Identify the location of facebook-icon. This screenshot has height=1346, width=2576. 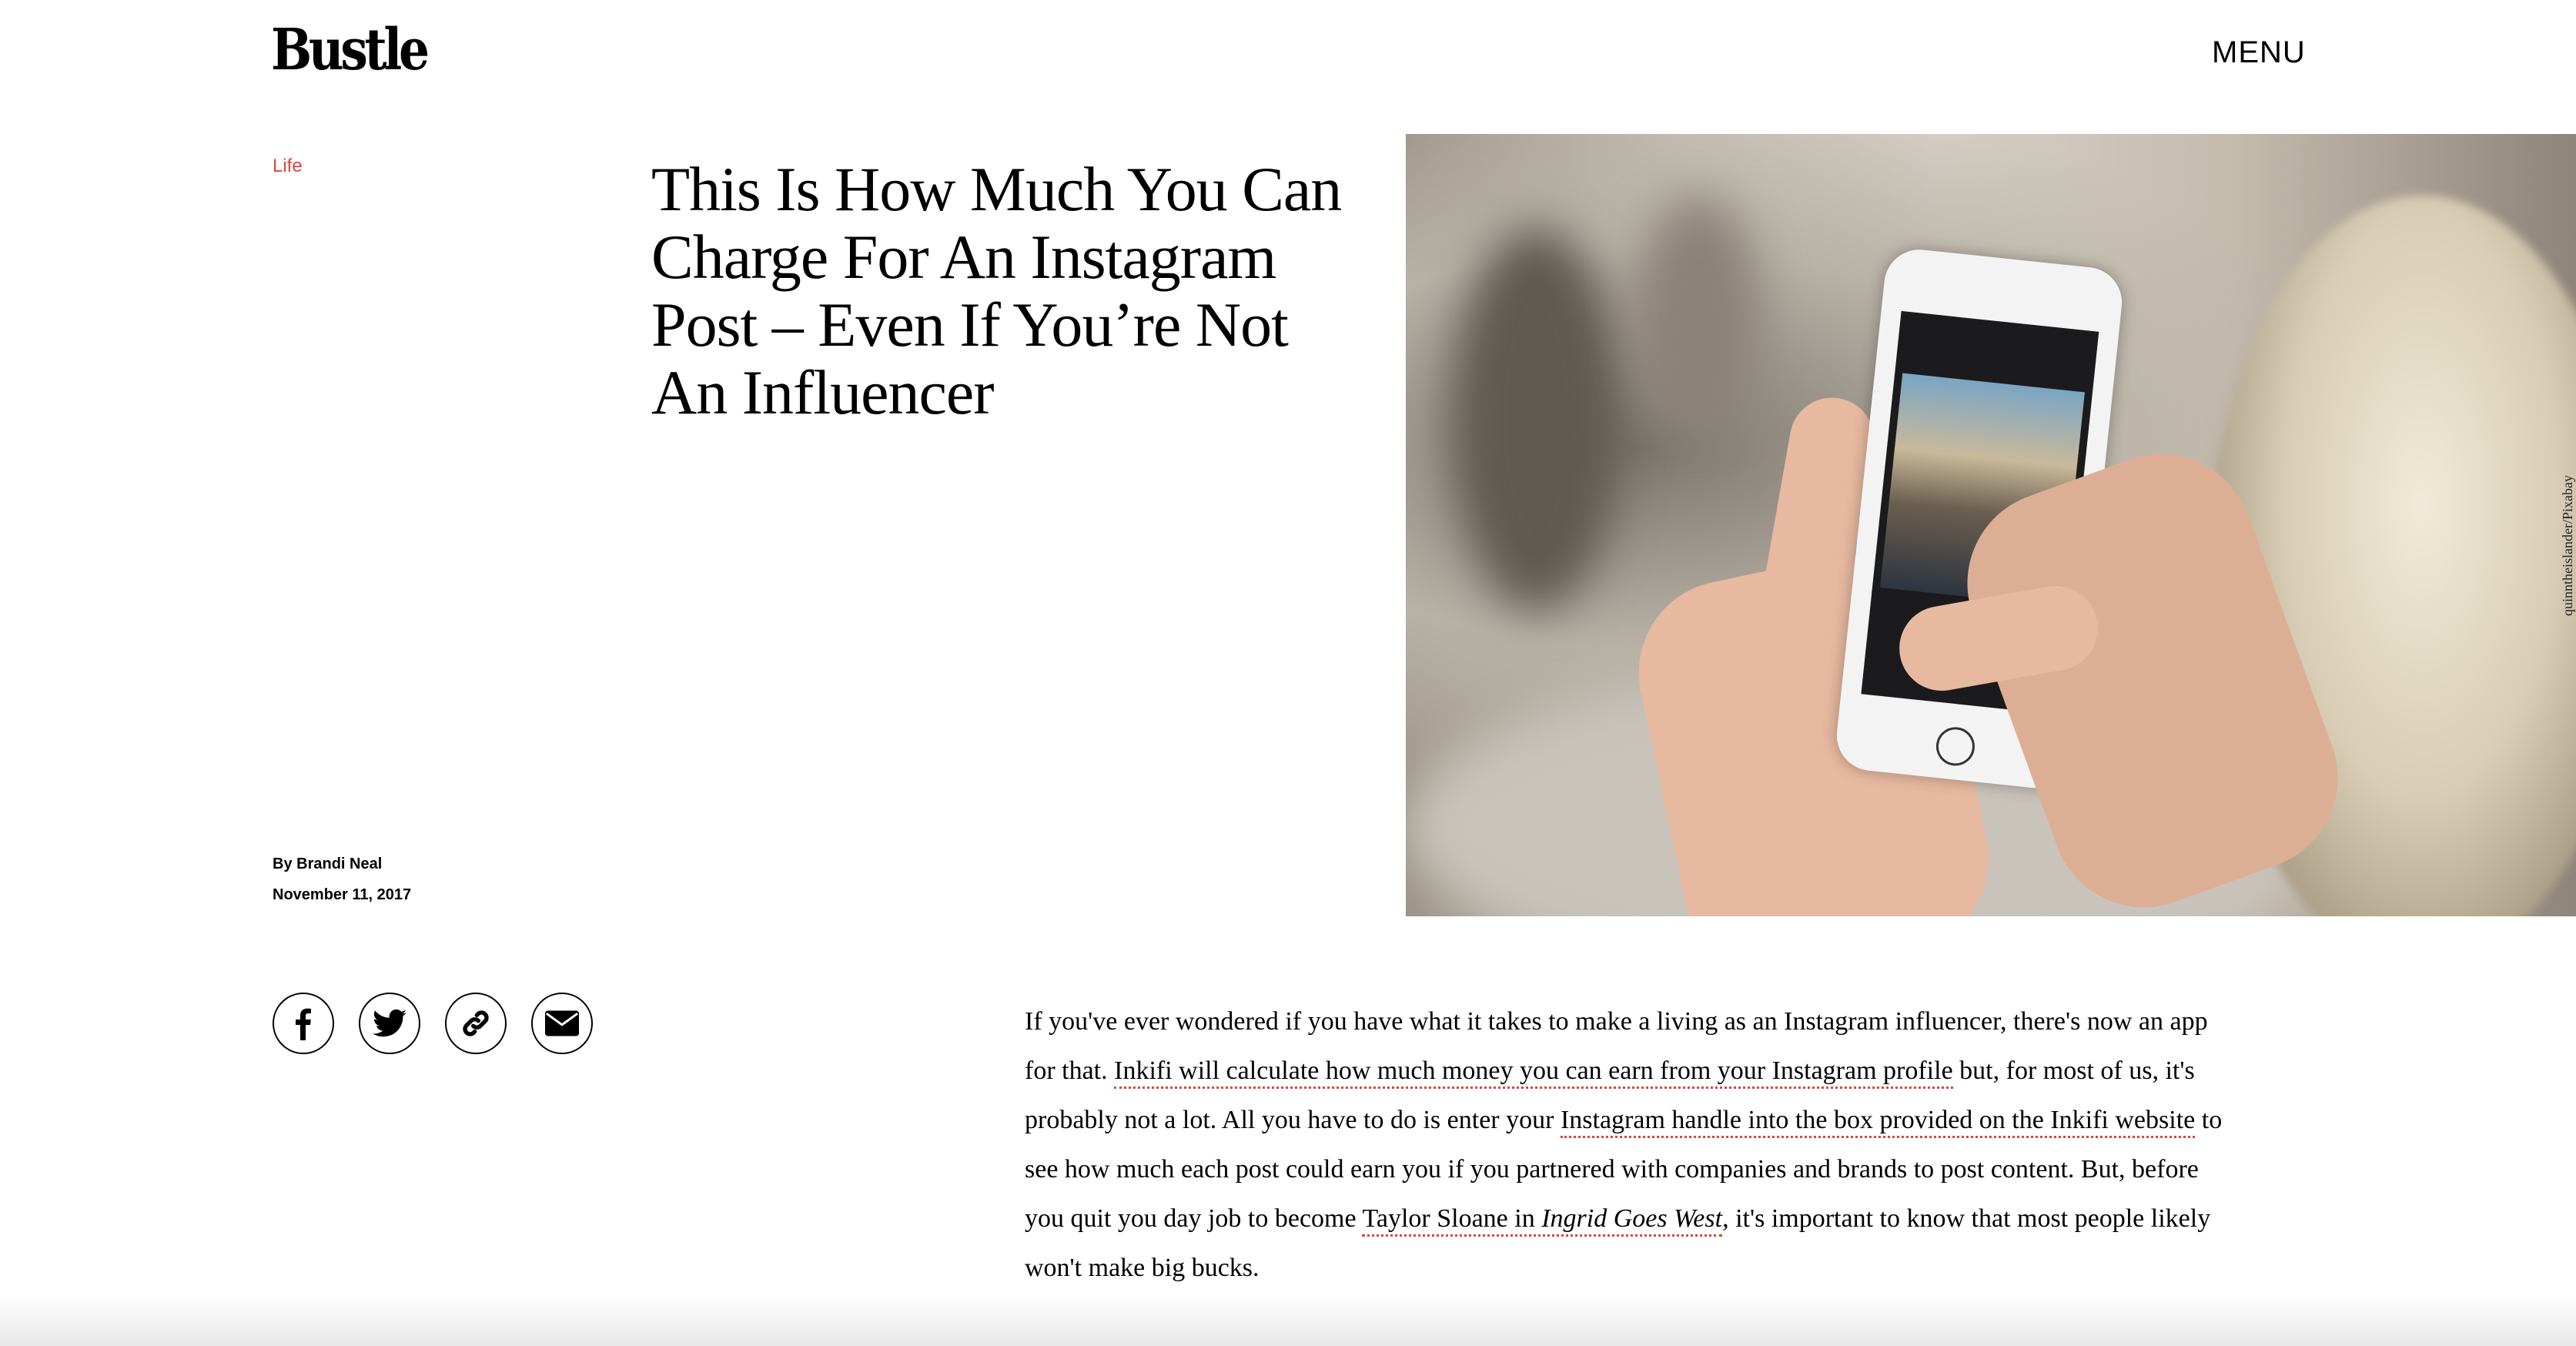
(303, 1024).